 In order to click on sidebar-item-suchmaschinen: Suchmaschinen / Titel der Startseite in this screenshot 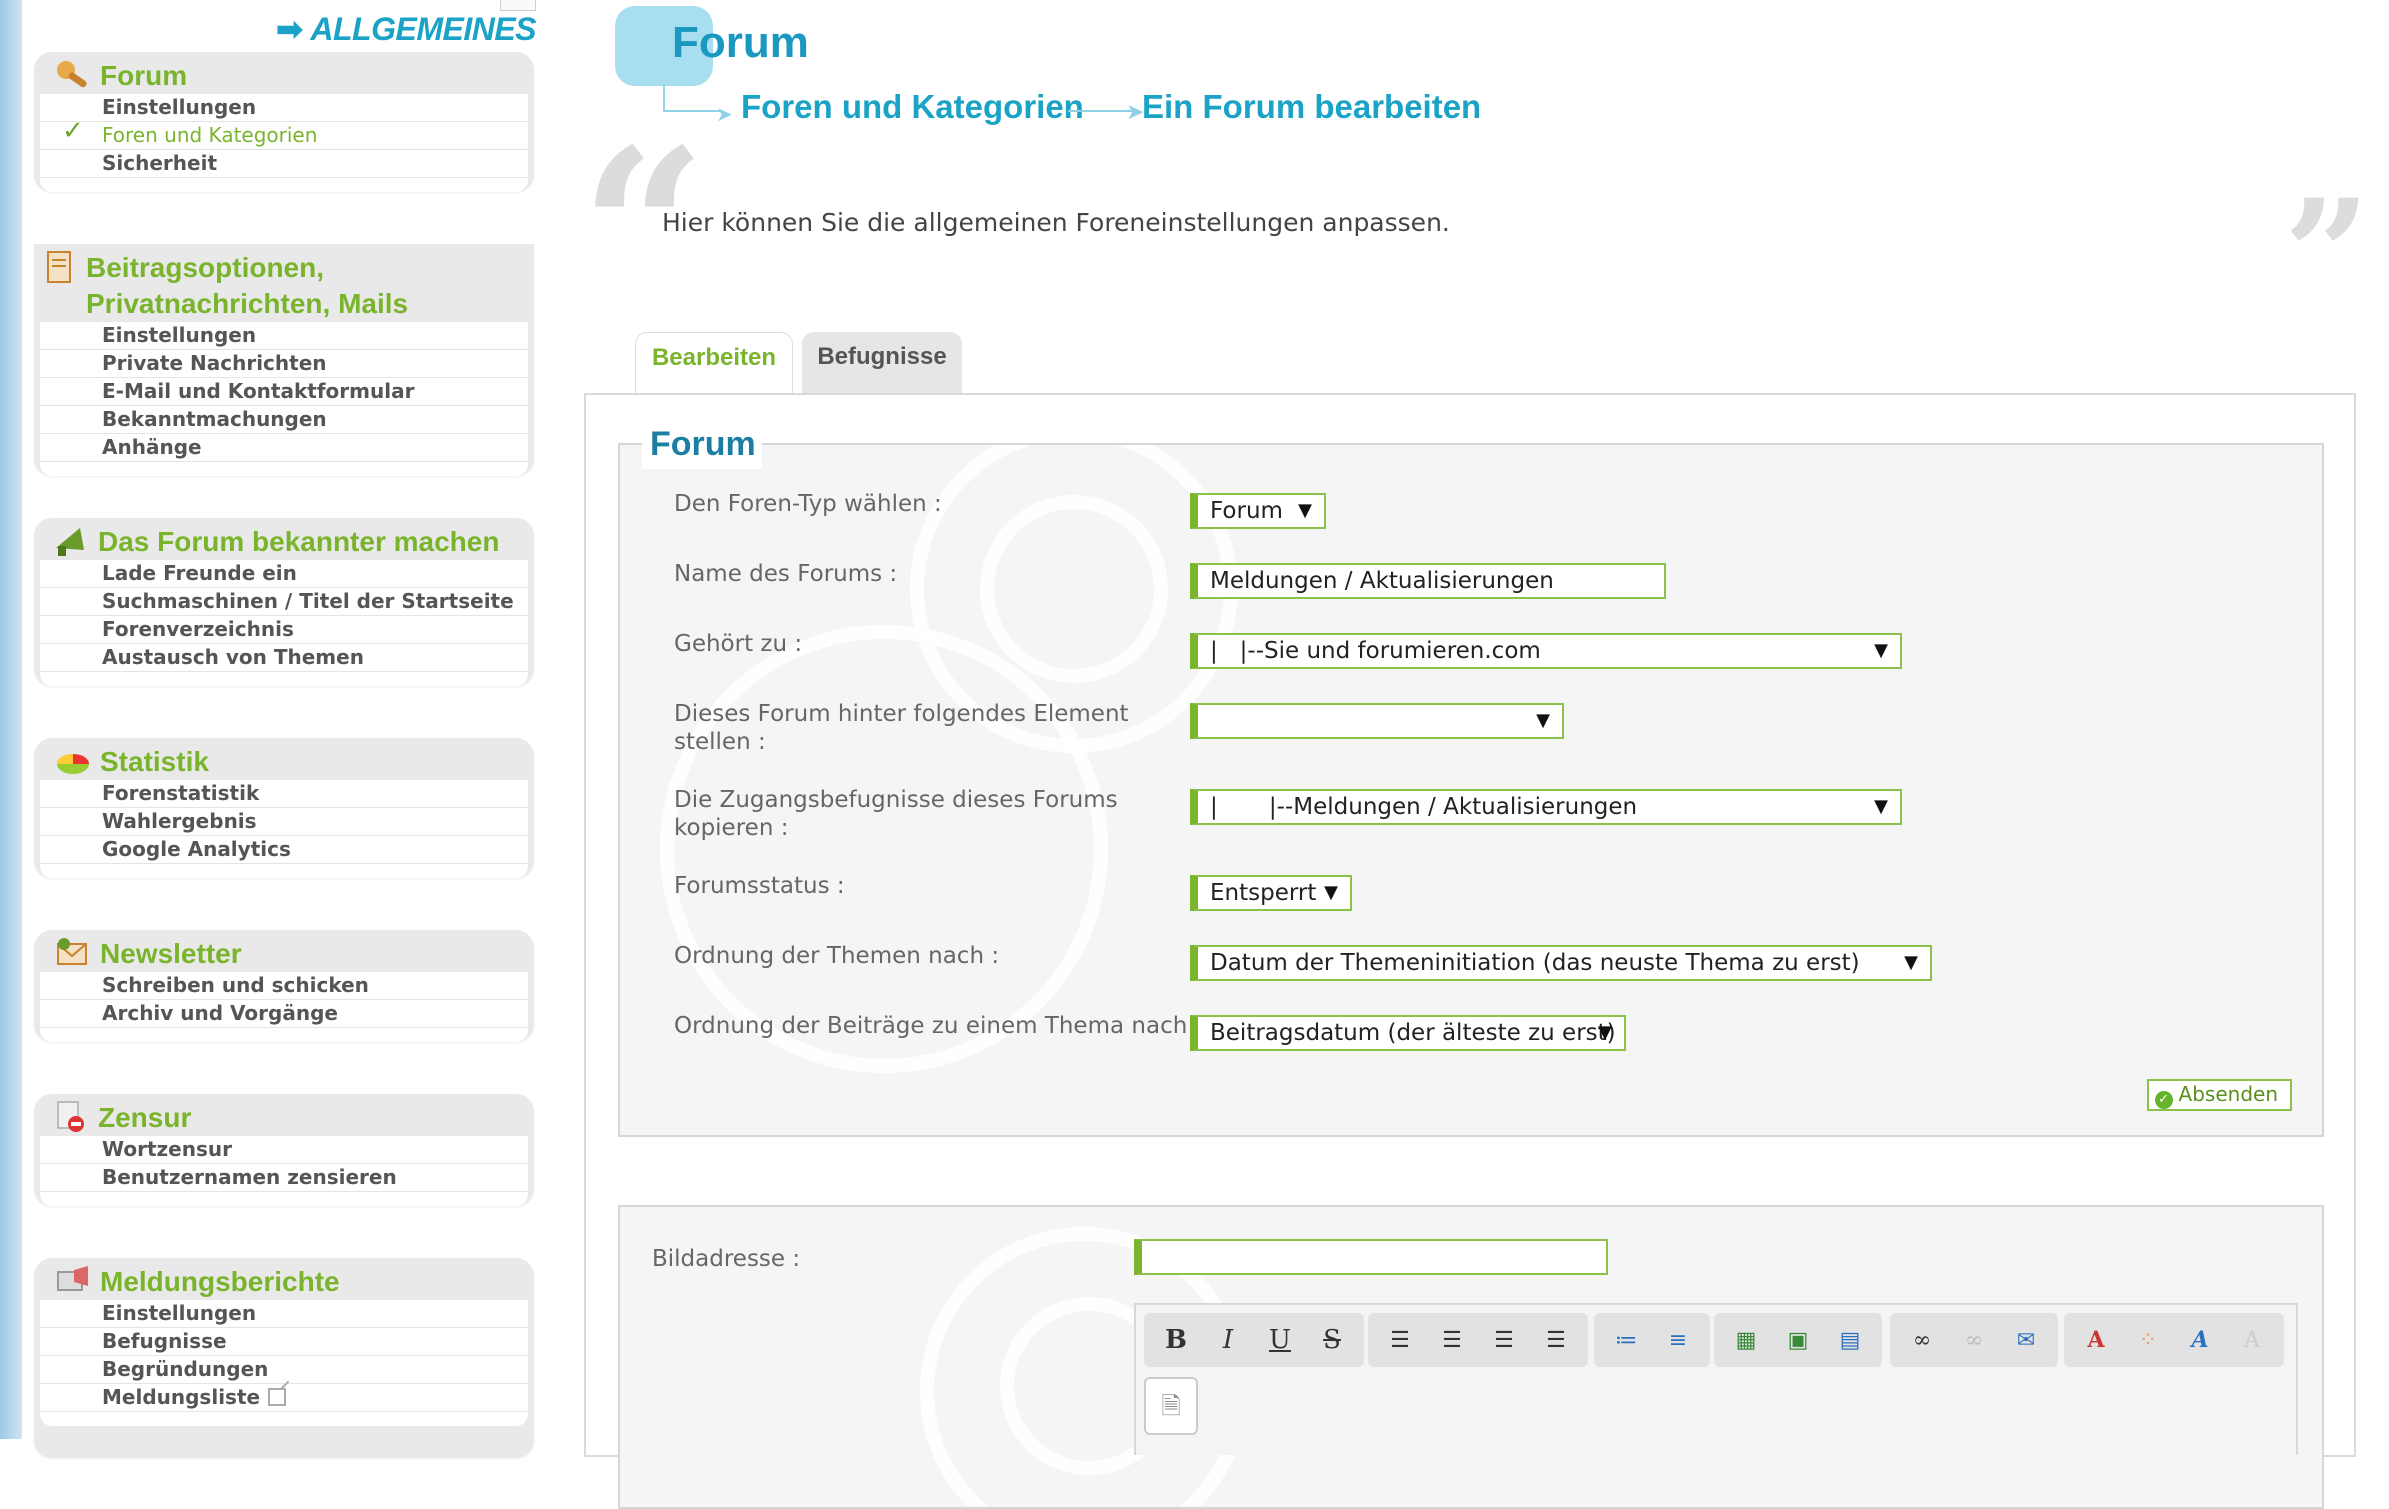, I will do `click(284, 602)`.